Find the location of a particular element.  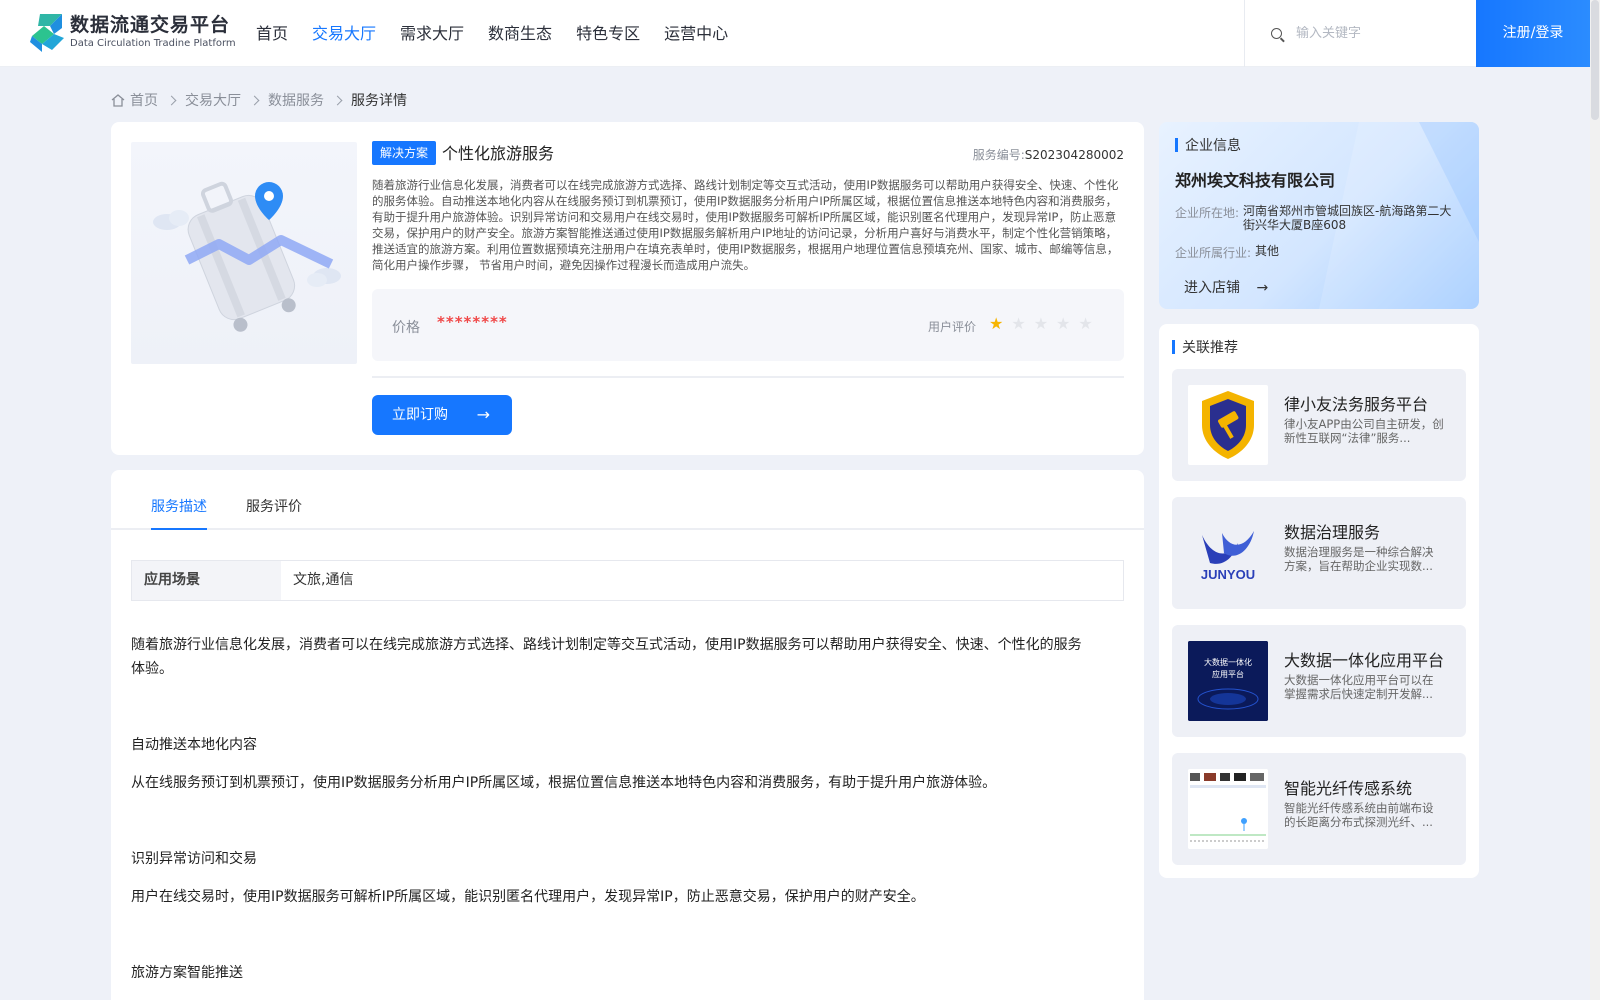

rating-label: 用户评价 is located at coordinates (952, 327).